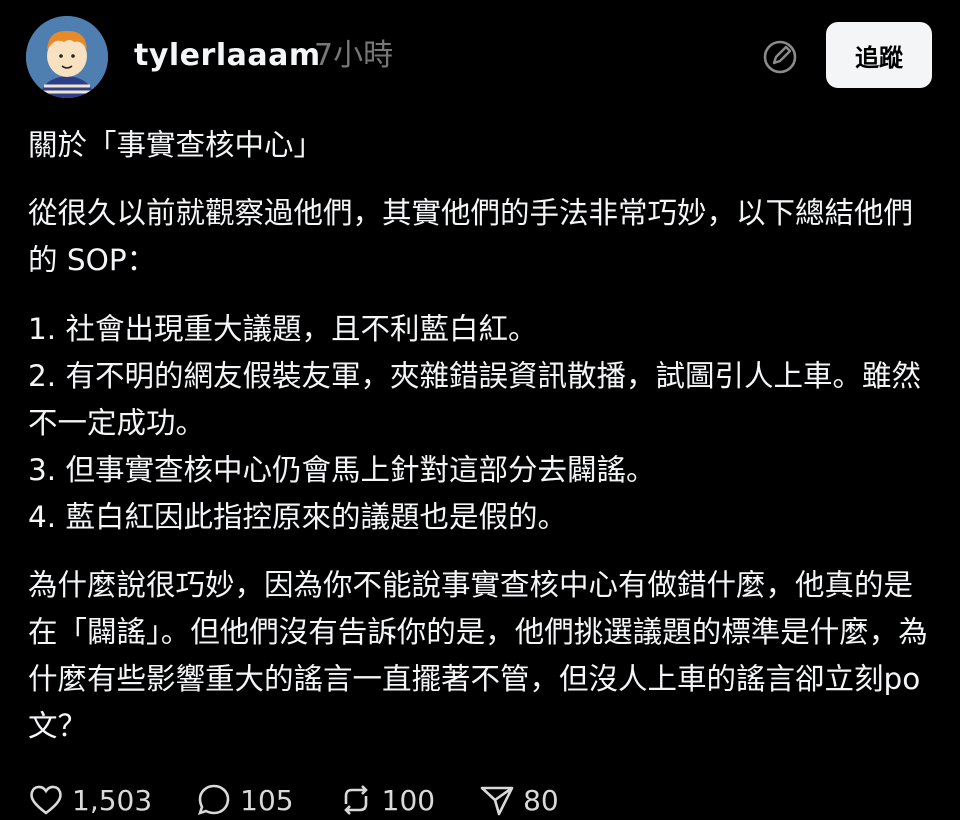 The height and width of the screenshot is (820, 960). I want to click on author-username: tylerlaaam, so click(227, 56).